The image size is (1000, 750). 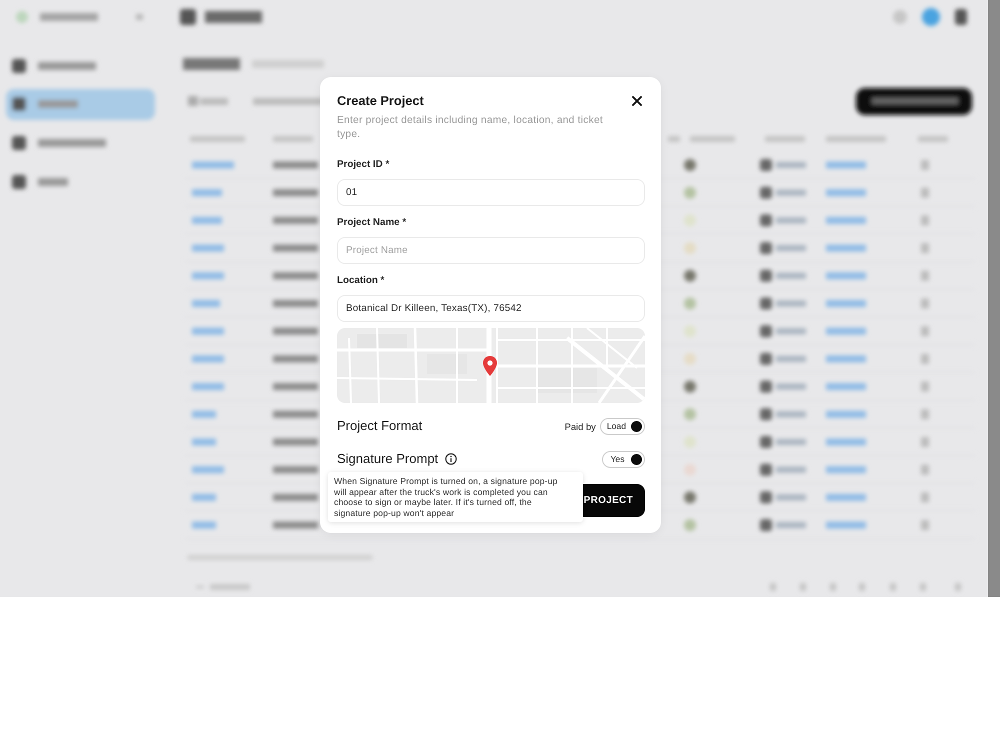 What do you see at coordinates (455, 497) in the screenshot?
I see `tooltip: When Signature Prompt is turned on, a signature pop-up will appear after the truck's work is completed you can choose to sign or maybe later. If it's turned off, the signature pop-up won't appear` at bounding box center [455, 497].